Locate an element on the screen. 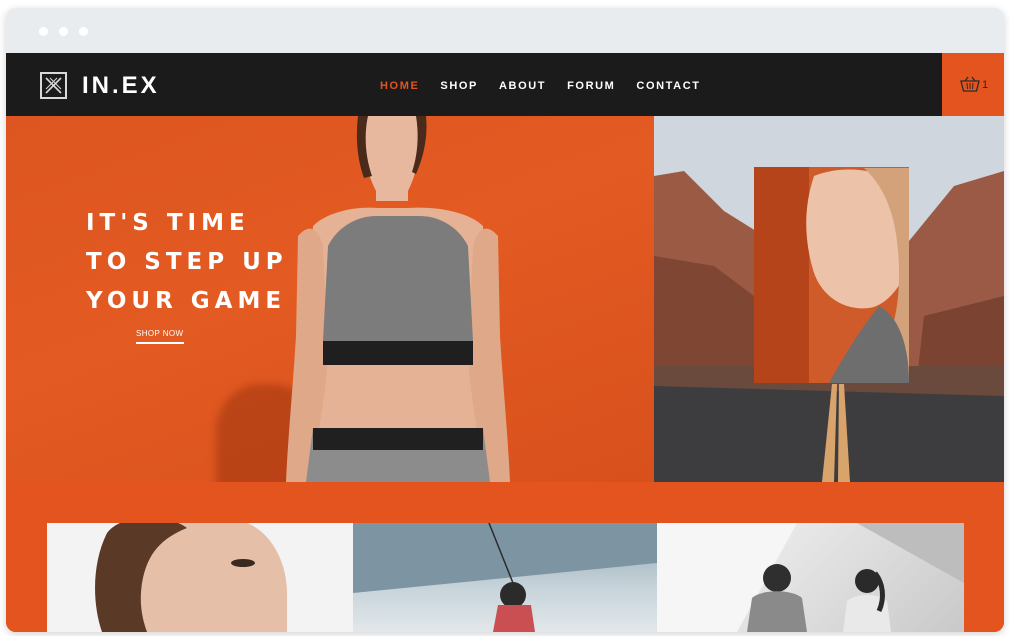 The image size is (1010, 636). hero-headline-line-1: IT'S TIME is located at coordinates (168, 223).